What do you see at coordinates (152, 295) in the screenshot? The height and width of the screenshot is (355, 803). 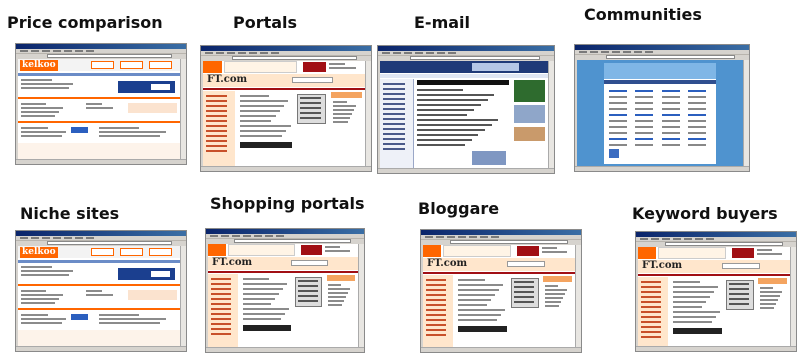 I see `info-box` at bounding box center [152, 295].